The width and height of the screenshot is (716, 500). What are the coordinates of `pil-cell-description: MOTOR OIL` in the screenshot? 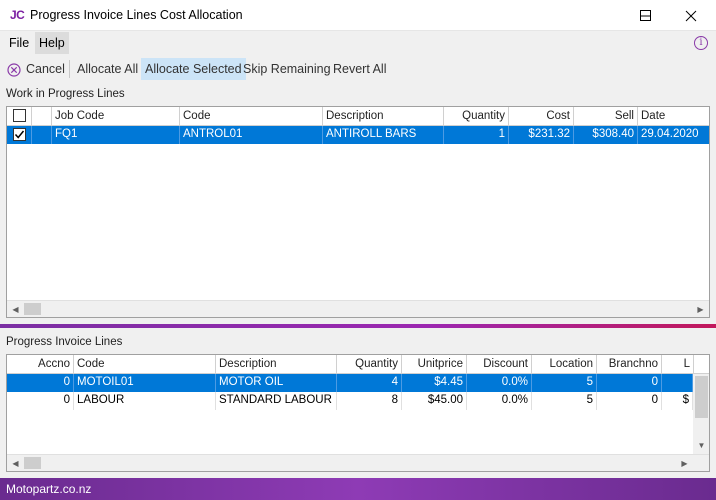 It's located at (276, 383).